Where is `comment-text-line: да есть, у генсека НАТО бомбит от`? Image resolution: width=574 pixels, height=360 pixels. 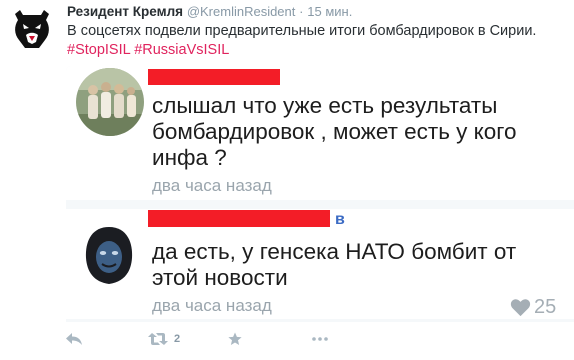
comment-text-line: да есть, у генсека НАТО бомбит от is located at coordinates (334, 251).